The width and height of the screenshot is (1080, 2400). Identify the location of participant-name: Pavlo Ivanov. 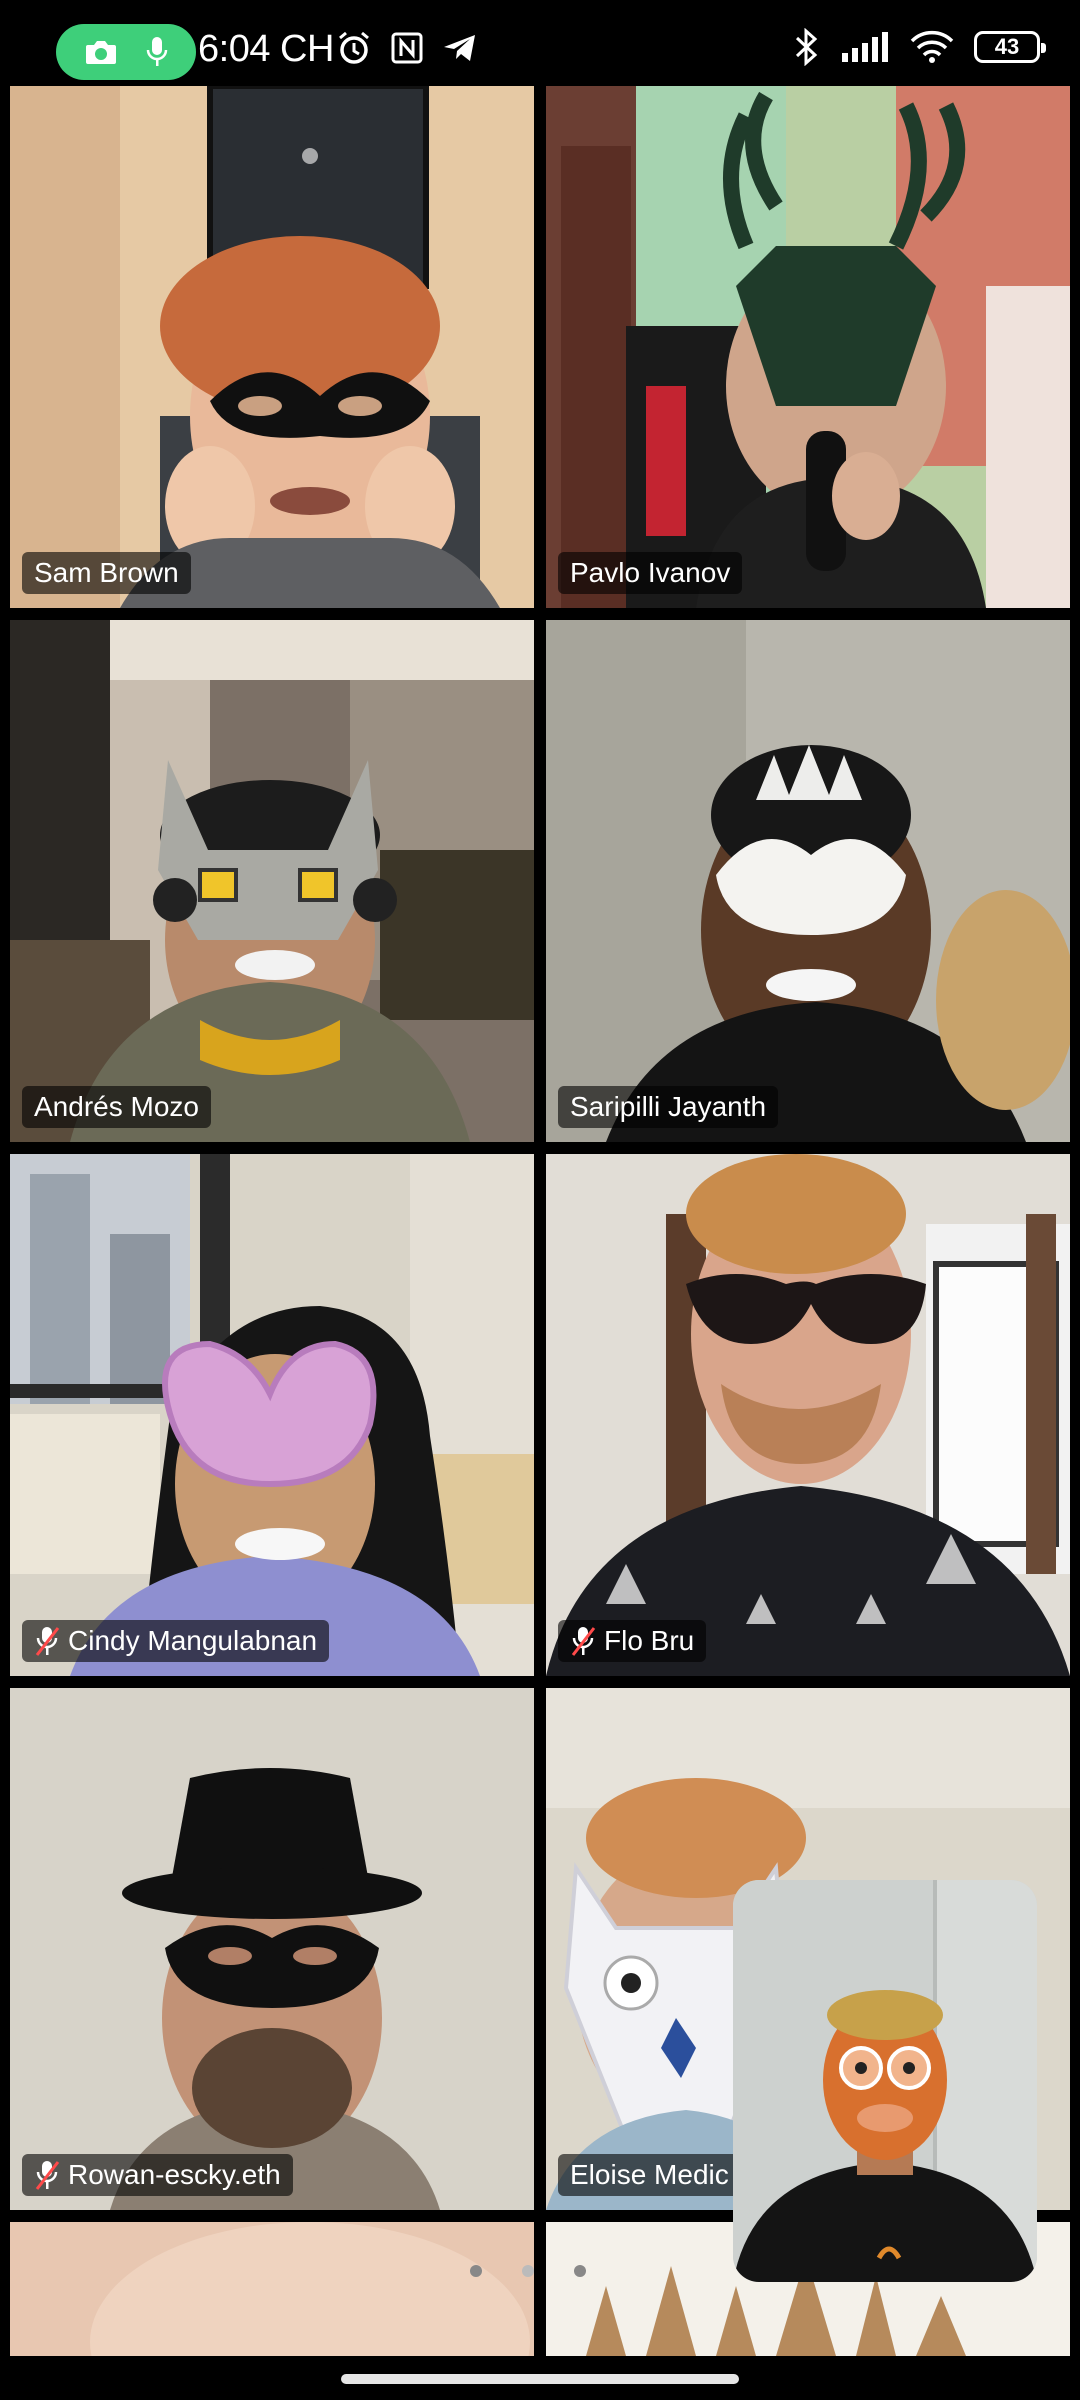
(650, 572).